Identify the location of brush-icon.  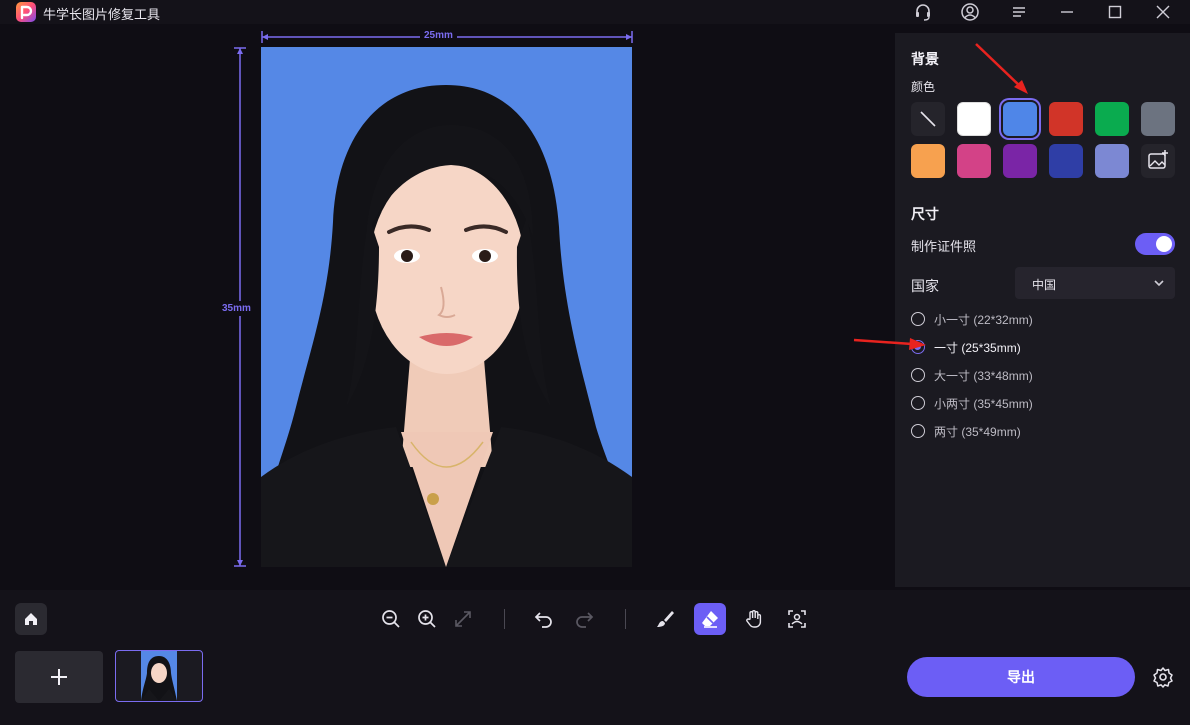
(665, 619).